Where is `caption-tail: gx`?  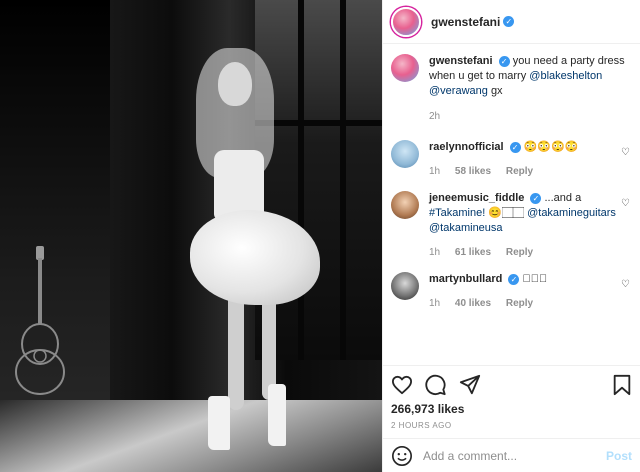 caption-tail: gx is located at coordinates (496, 91).